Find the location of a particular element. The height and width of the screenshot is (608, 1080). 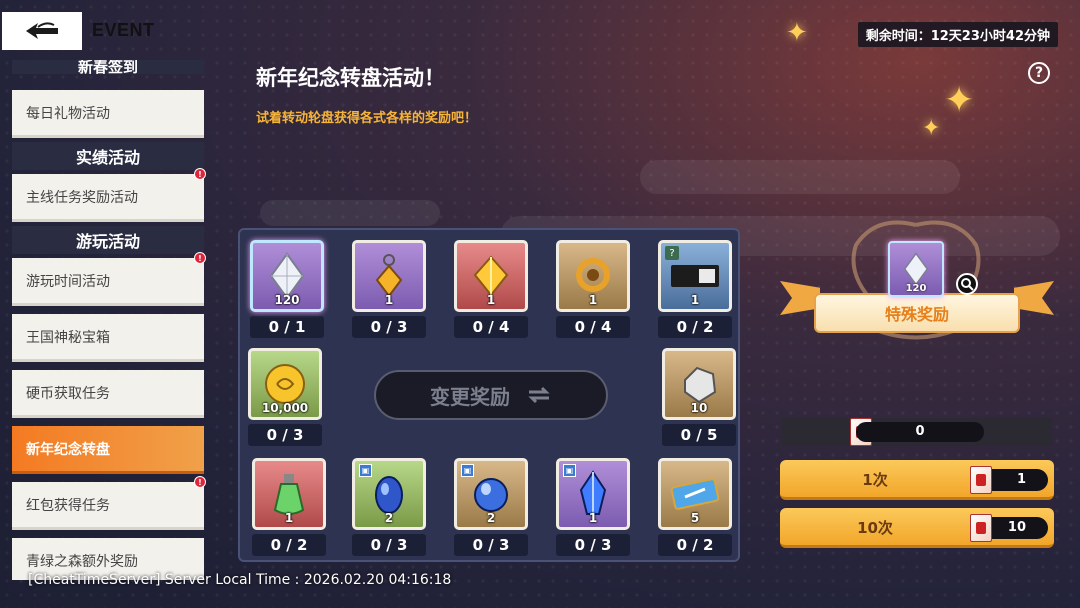

sidebar-item-main-quest: 主线任务奖励活动 ! is located at coordinates (109, 195).